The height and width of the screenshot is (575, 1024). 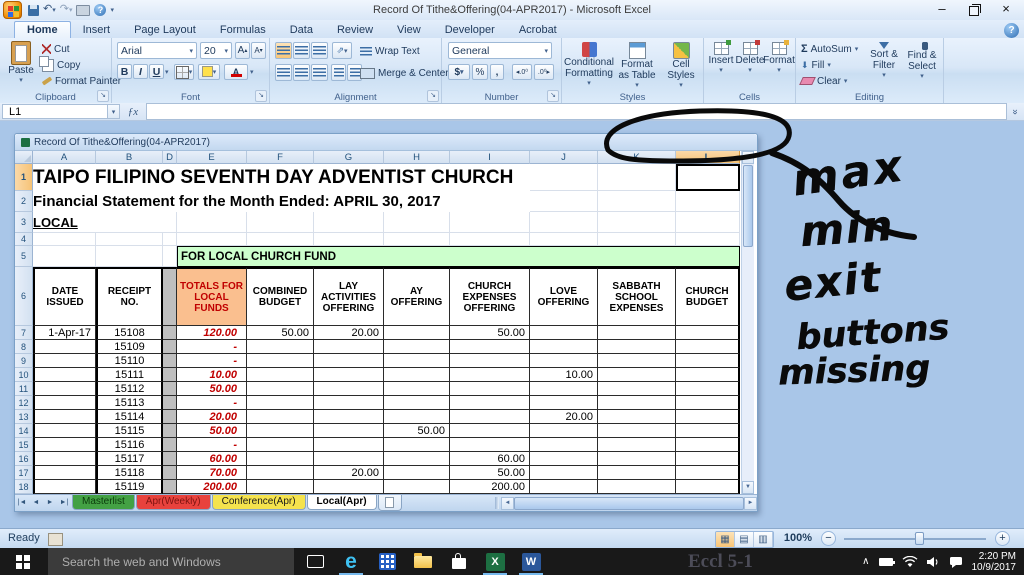 What do you see at coordinates (629, 503) in the screenshot?
I see `horizontal-scroll-thumb` at bounding box center [629, 503].